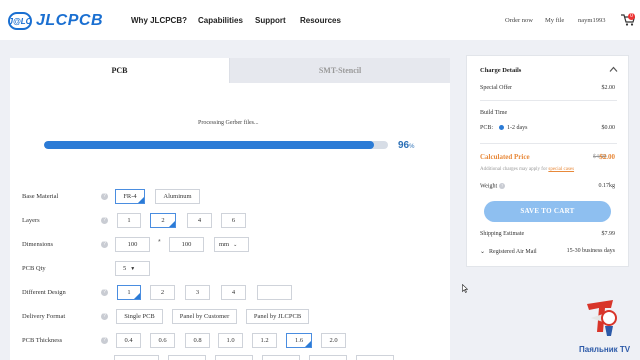 The height and width of the screenshot is (360, 640). Describe the element at coordinates (608, 128) in the screenshot. I see `pcb-build-value: $0.00` at that location.